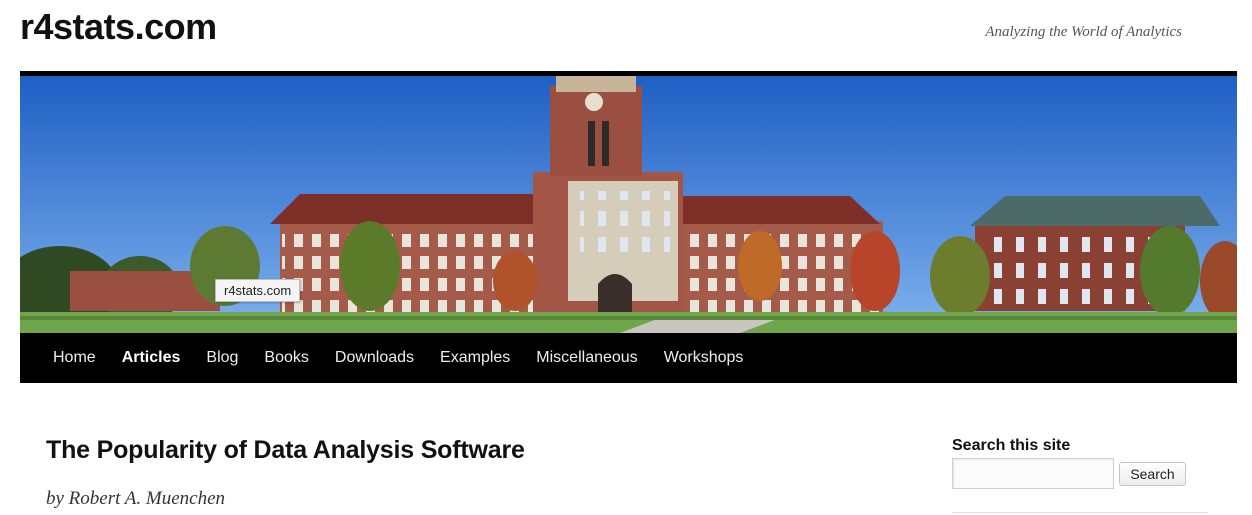 This screenshot has height=515, width=1252. What do you see at coordinates (586, 358) in the screenshot?
I see `nav-item-miscellaneous: Miscellaneous` at bounding box center [586, 358].